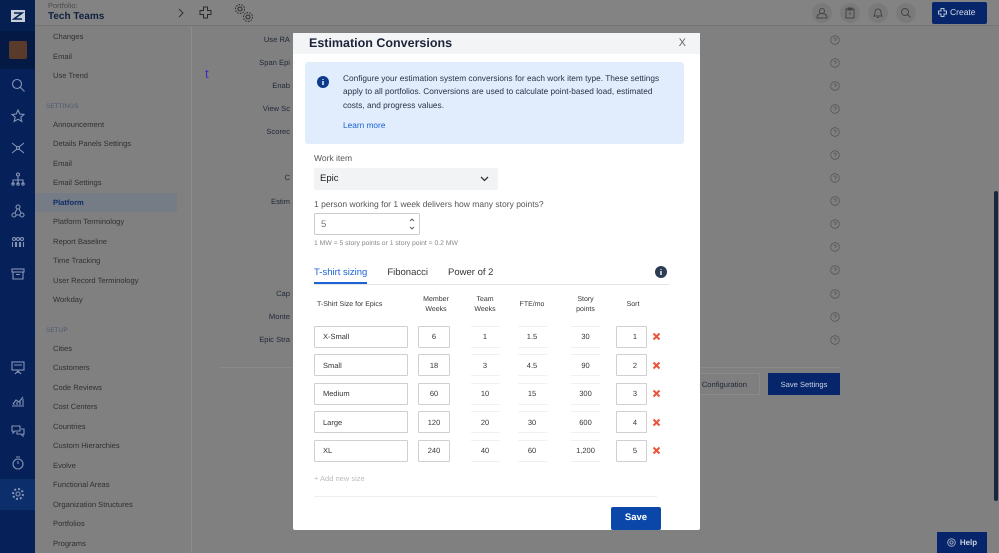  I want to click on story-points-input: 5, so click(367, 224).